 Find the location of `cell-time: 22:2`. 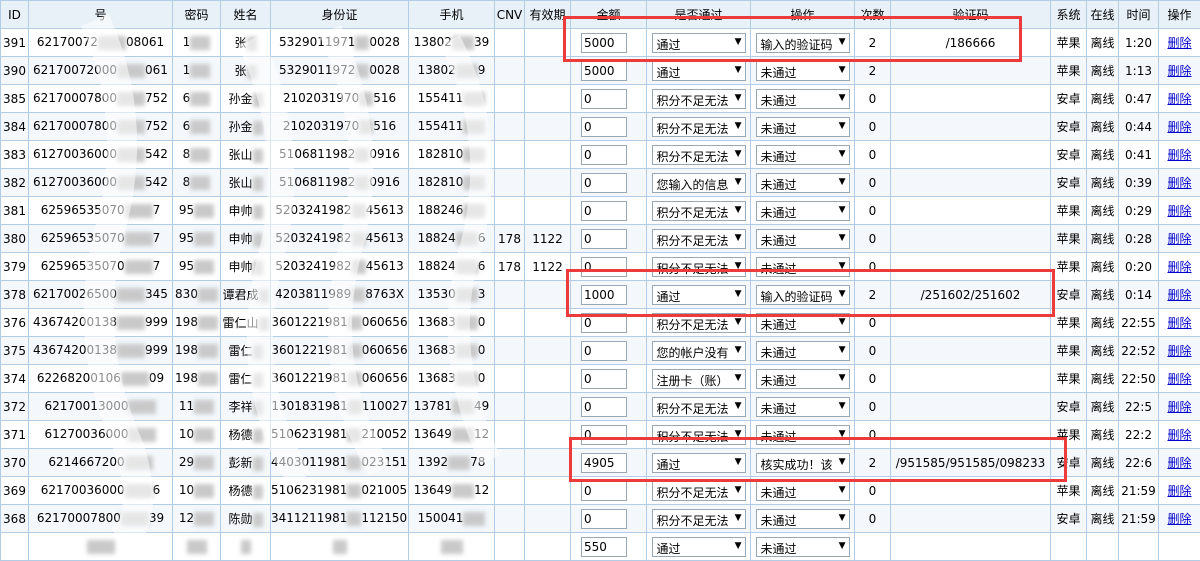

cell-time: 22:2 is located at coordinates (1139, 435).